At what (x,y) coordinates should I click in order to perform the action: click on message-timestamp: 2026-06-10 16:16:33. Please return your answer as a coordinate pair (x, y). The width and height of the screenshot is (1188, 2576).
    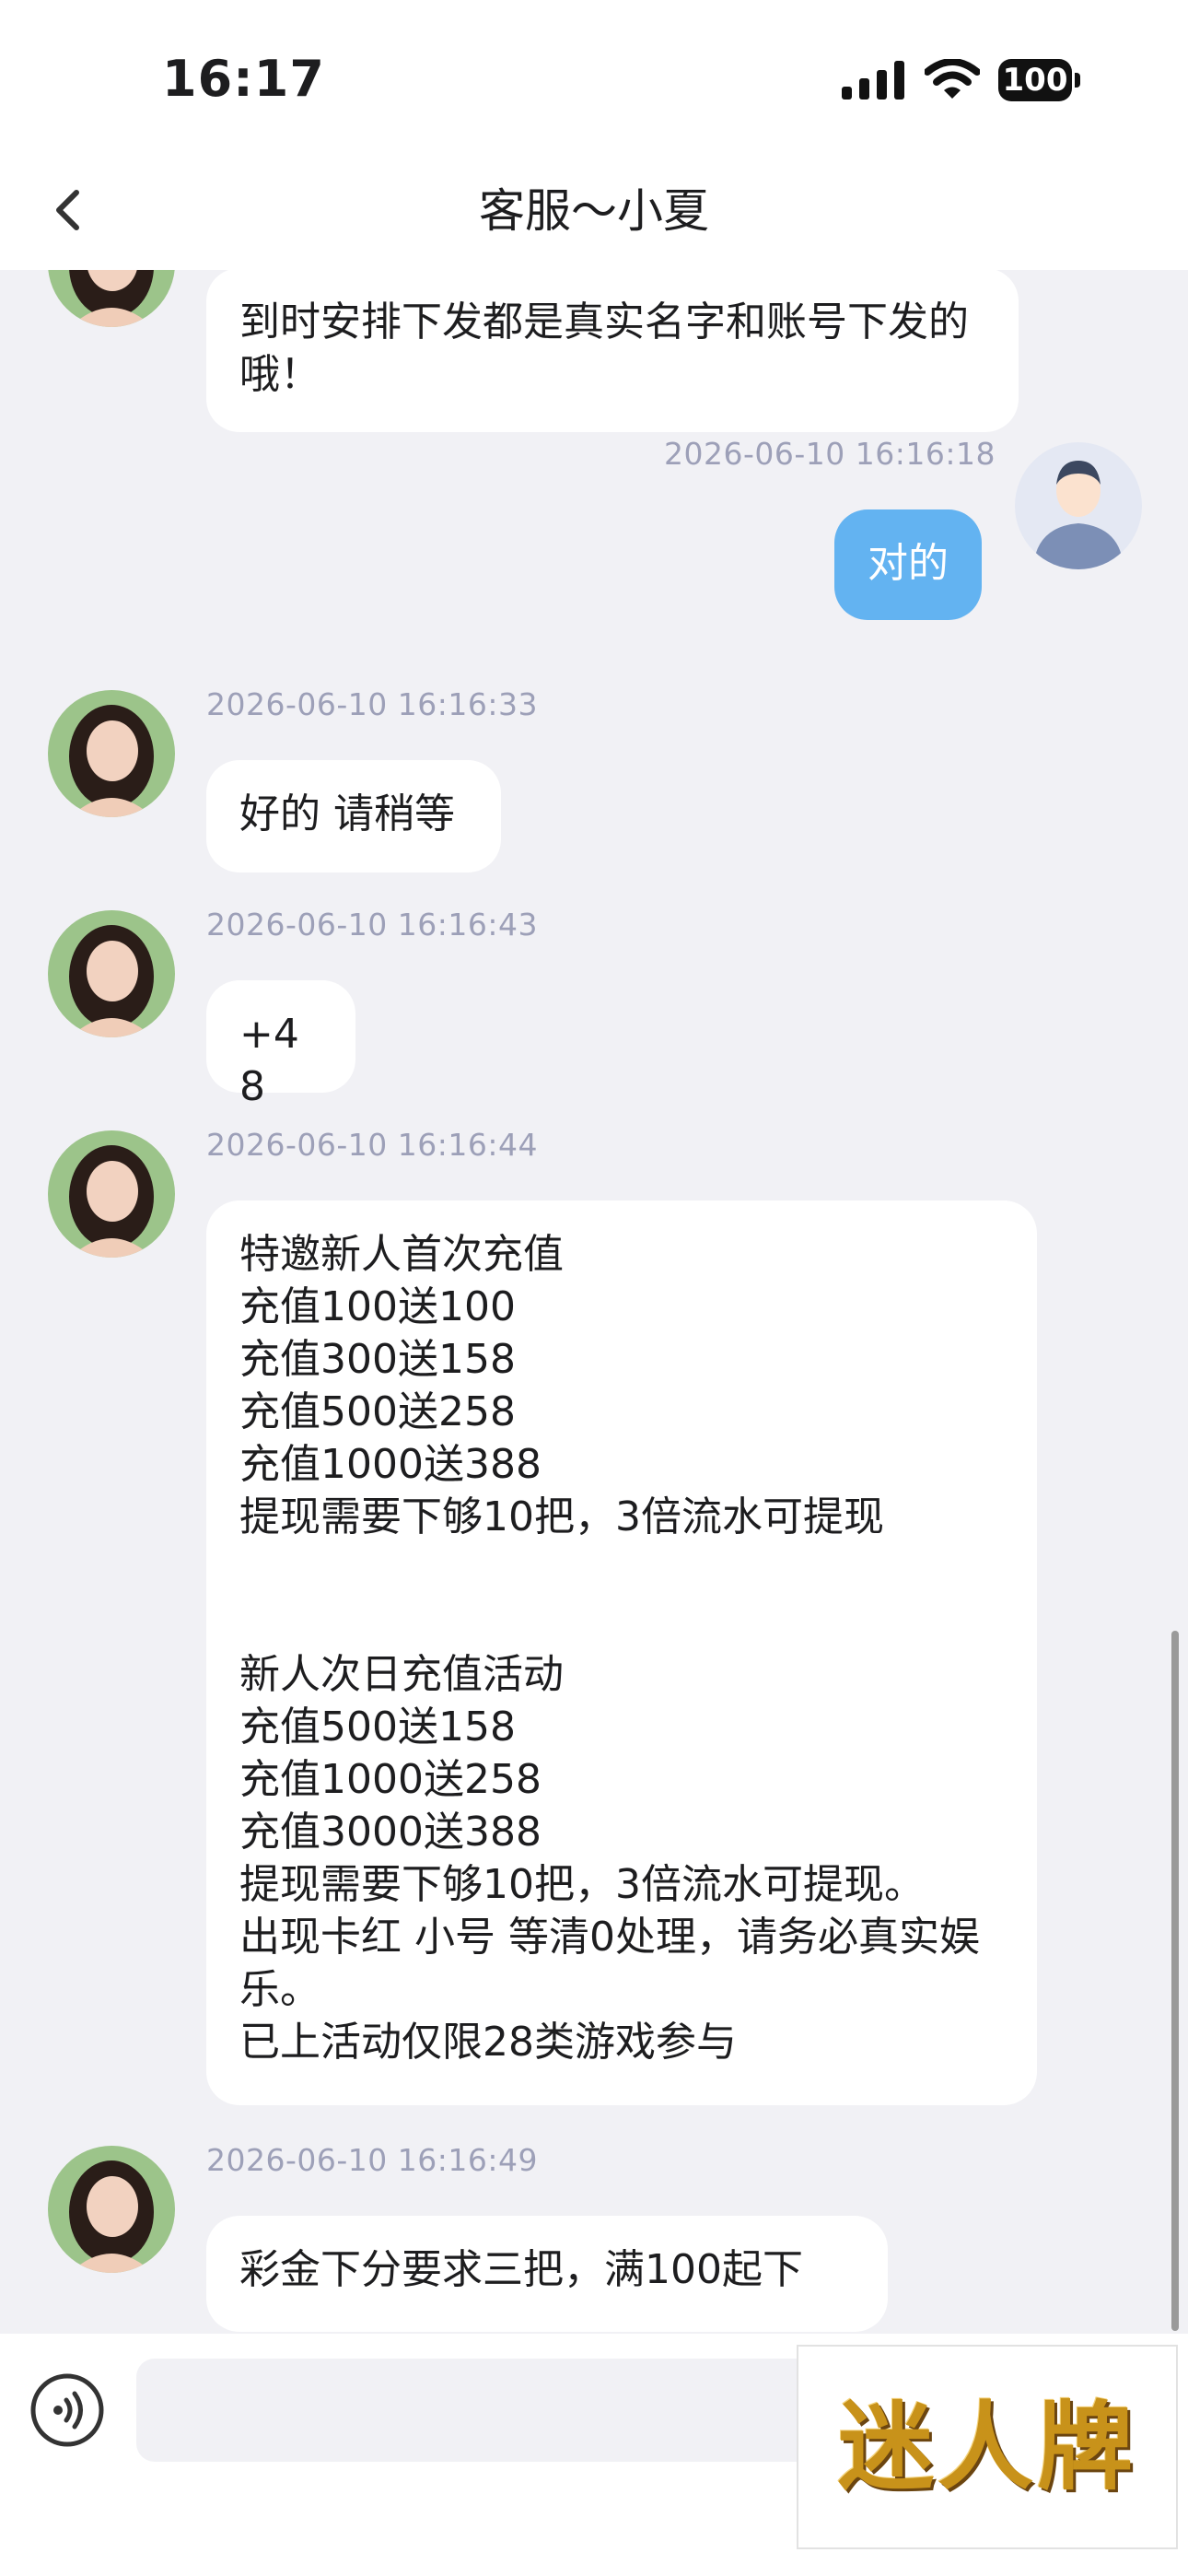
    Looking at the image, I should click on (372, 704).